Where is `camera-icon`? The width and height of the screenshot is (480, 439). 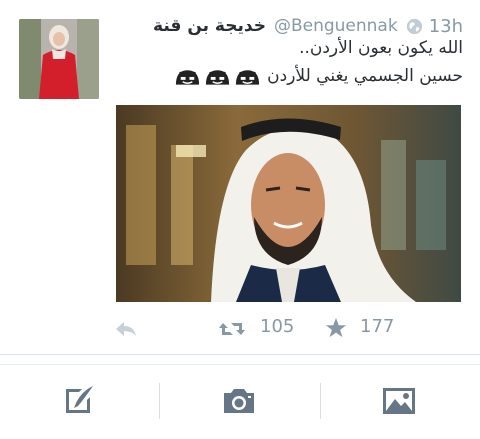
camera-icon is located at coordinates (239, 401).